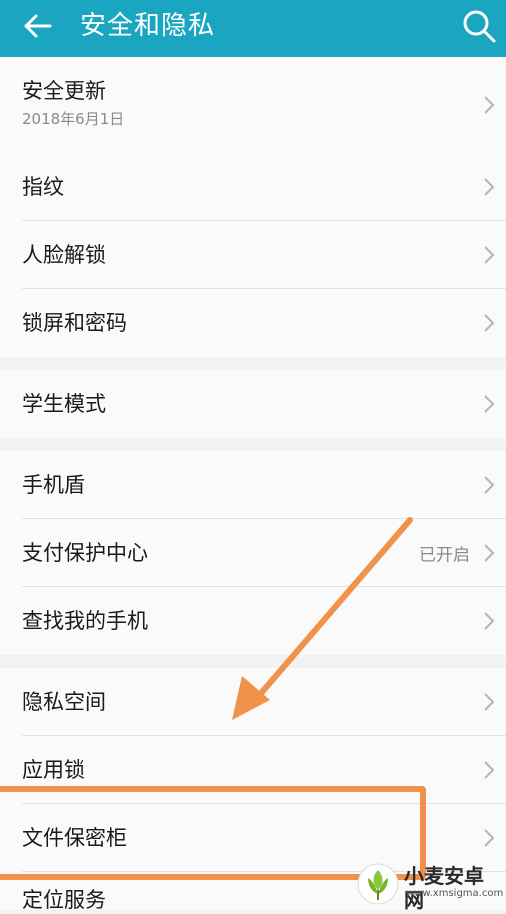 This screenshot has height=914, width=506. What do you see at coordinates (378, 884) in the screenshot?
I see `wheat-logo-icon` at bounding box center [378, 884].